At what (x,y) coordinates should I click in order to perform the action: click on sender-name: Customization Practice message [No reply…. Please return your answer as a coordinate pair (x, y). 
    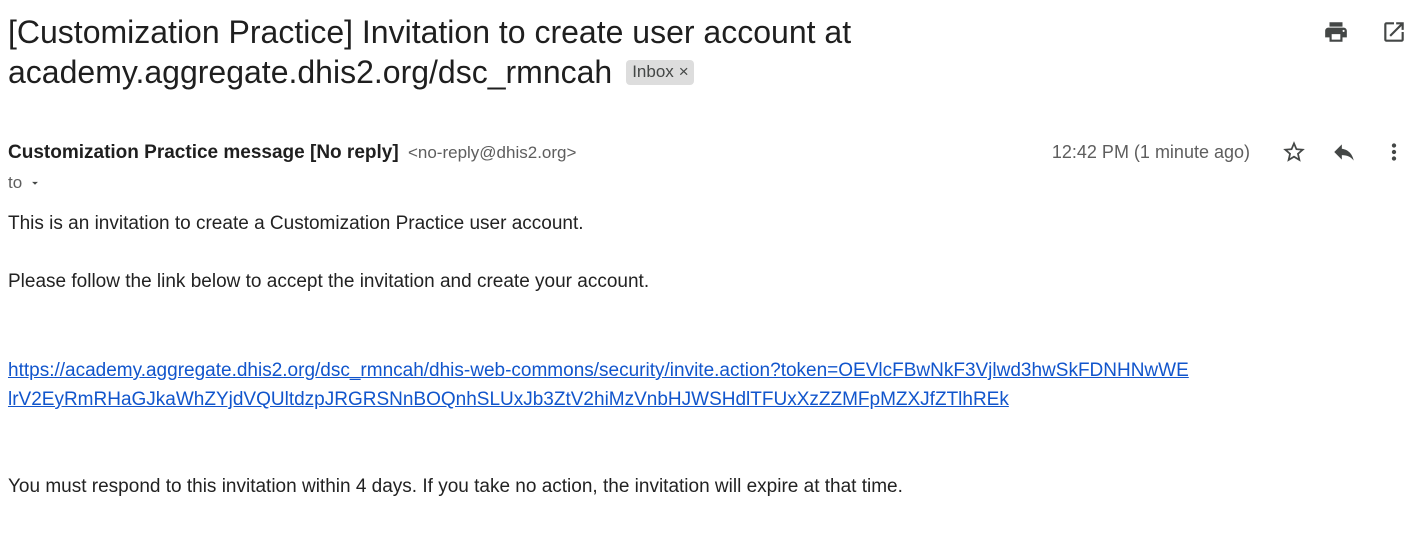
    Looking at the image, I should click on (203, 152).